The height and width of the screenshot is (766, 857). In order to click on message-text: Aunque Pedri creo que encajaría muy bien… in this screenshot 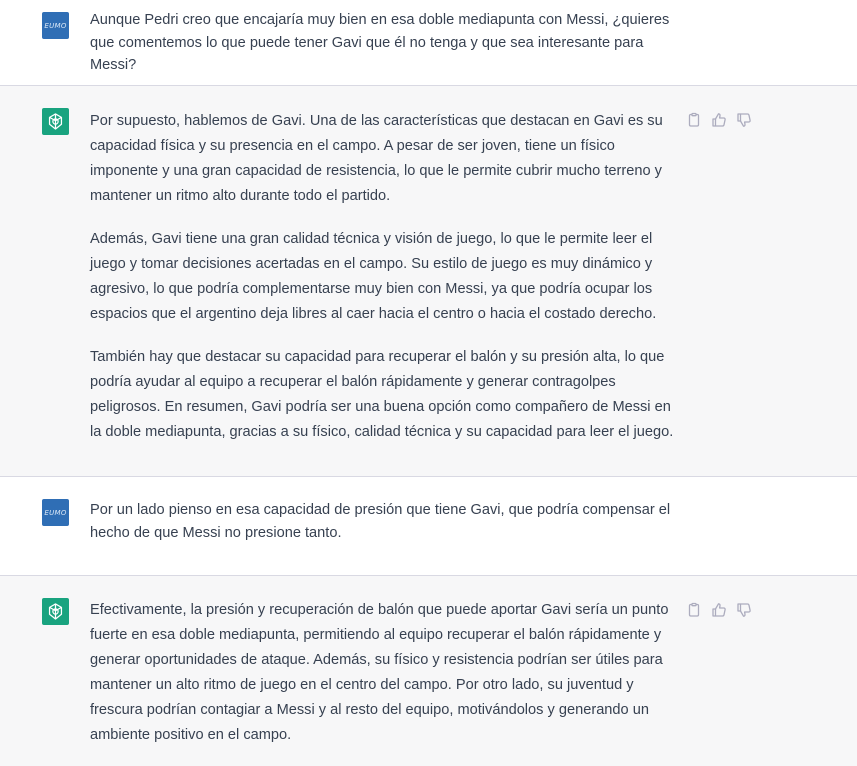, I will do `click(385, 43)`.